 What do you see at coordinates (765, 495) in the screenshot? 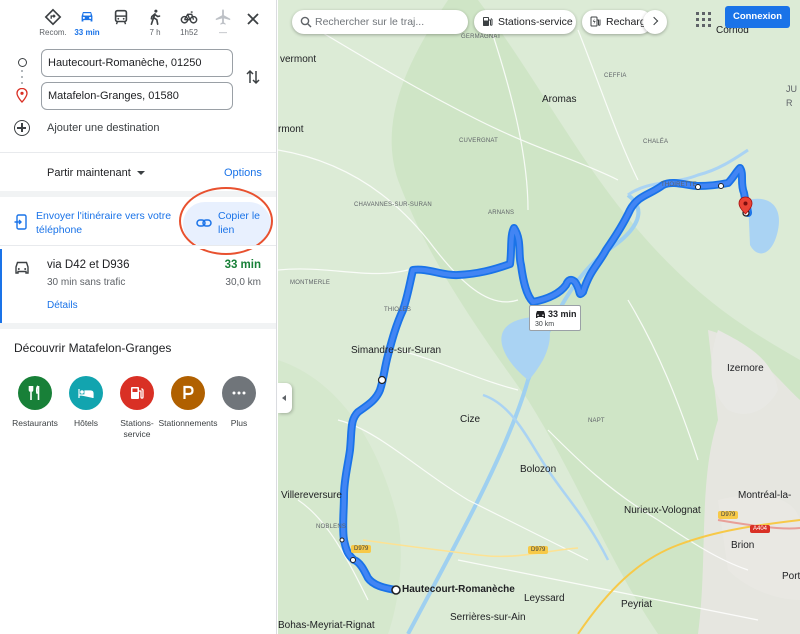
I see `map-label: Montréal-la-` at bounding box center [765, 495].